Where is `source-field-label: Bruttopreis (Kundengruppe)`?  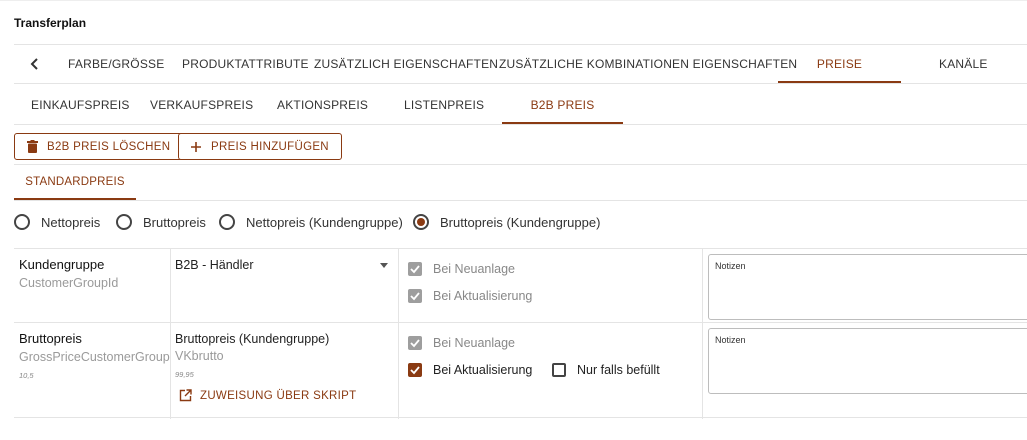 source-field-label: Bruttopreis (Kundengruppe) is located at coordinates (252, 339).